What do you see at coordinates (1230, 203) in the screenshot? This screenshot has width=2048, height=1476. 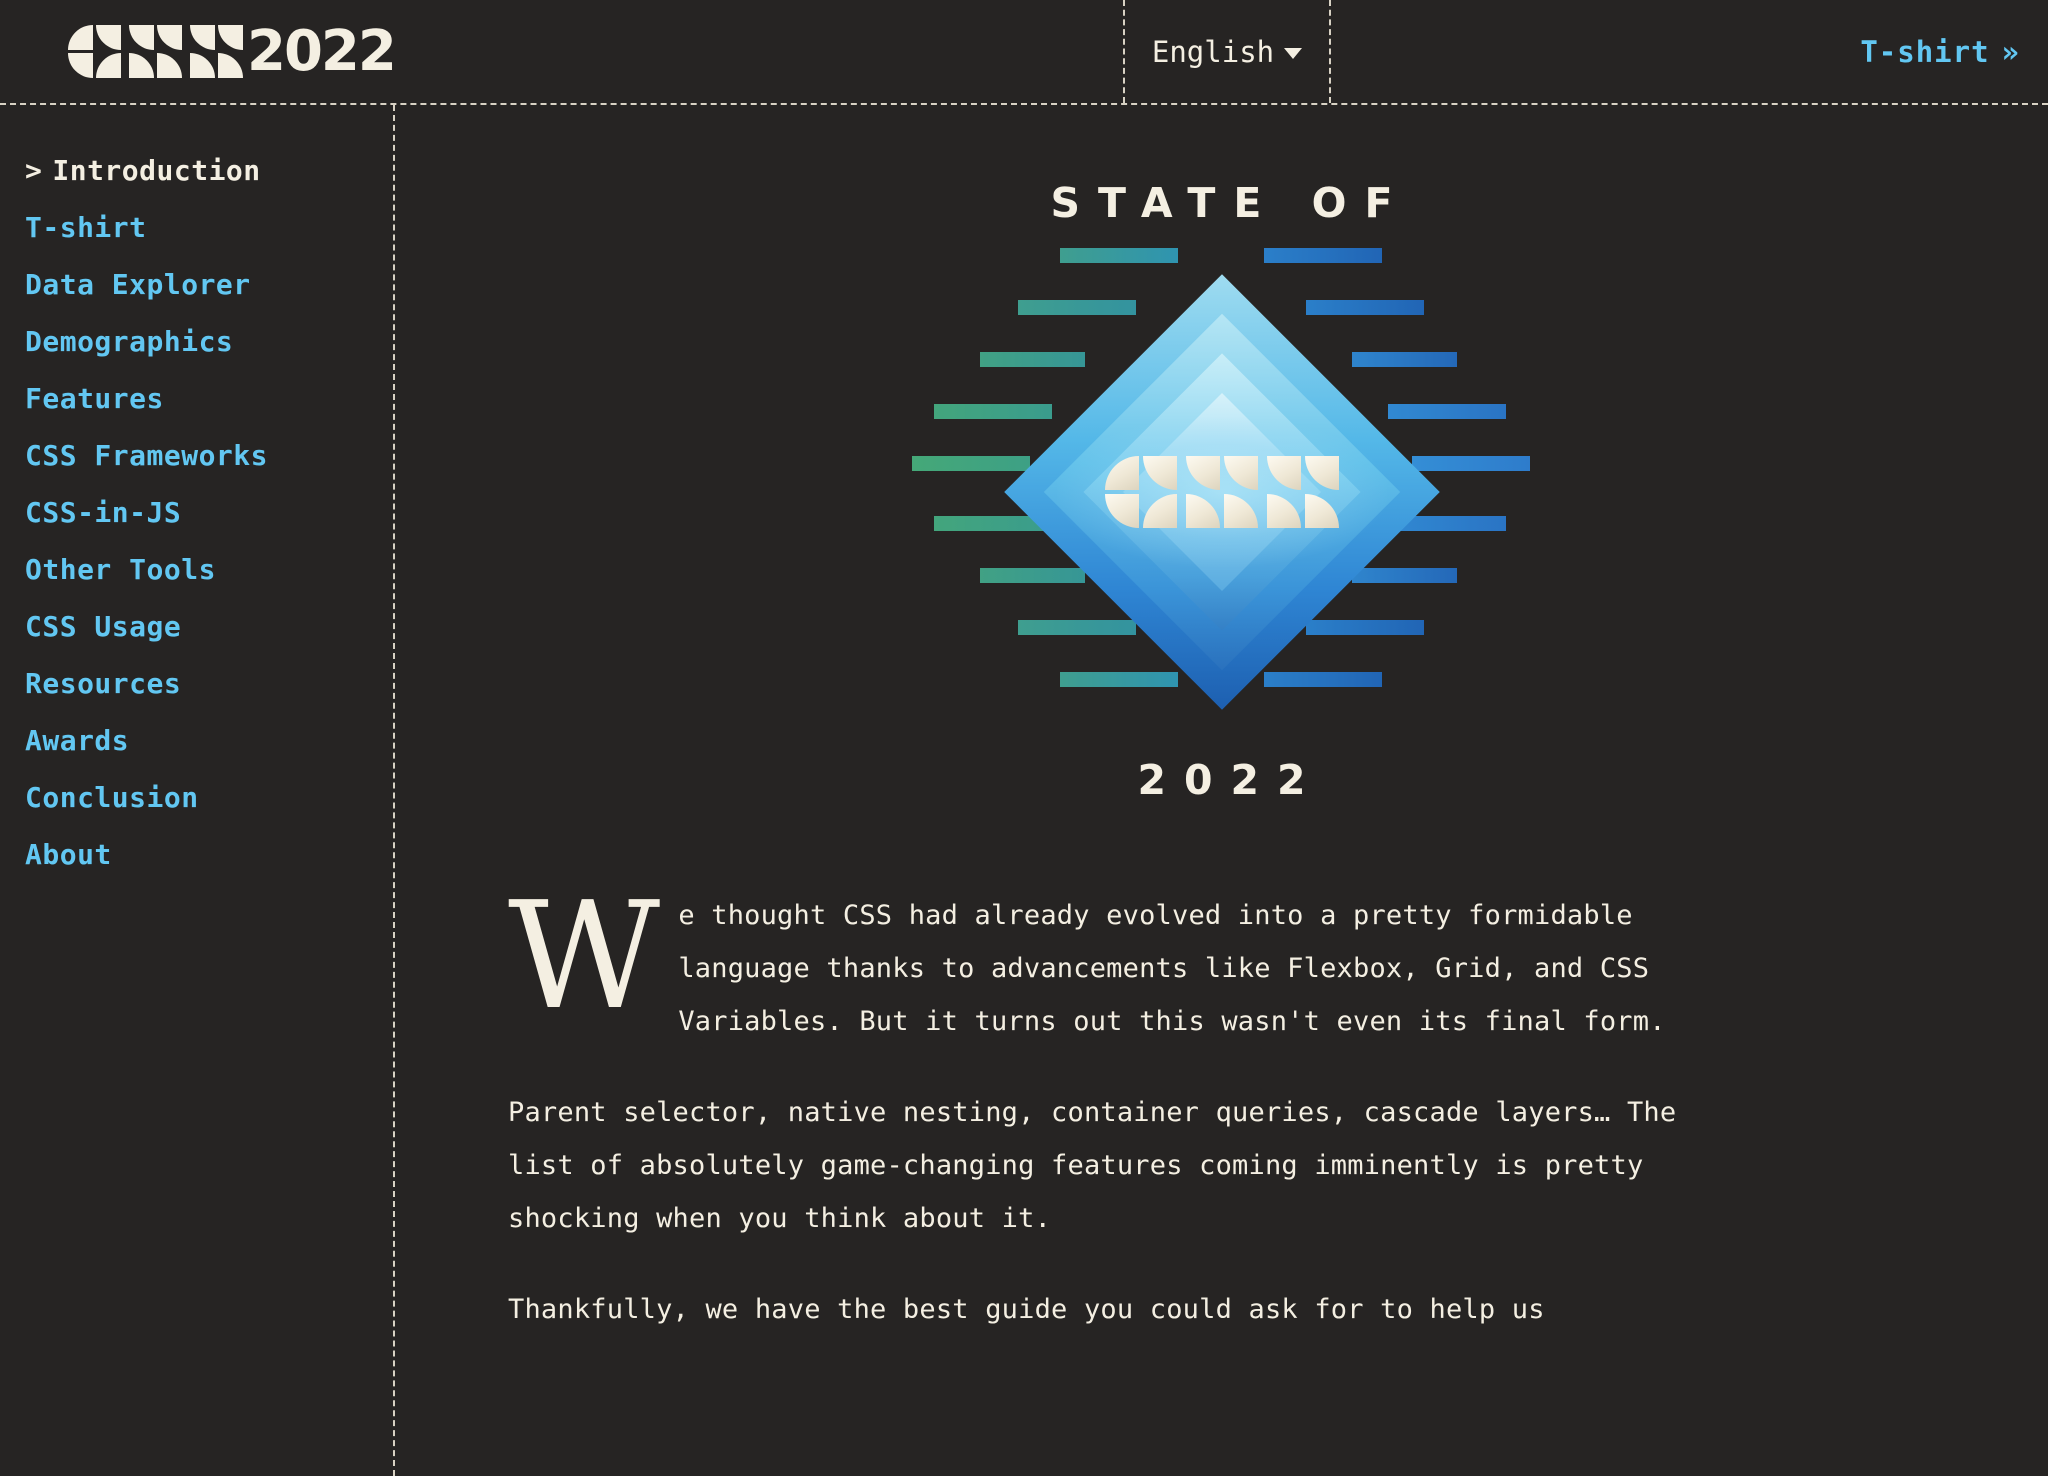 I see `hero-title-state-of: STATE OF` at bounding box center [1230, 203].